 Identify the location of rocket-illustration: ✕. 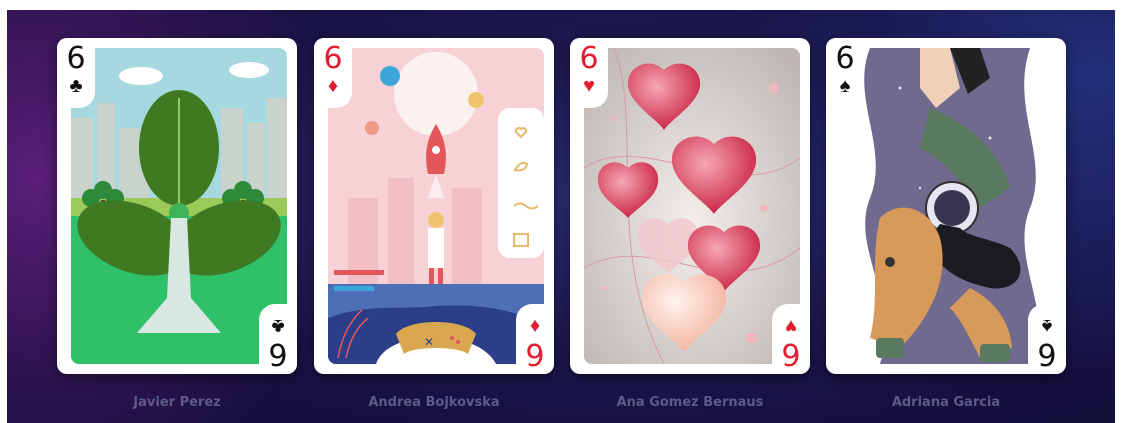
(436, 206).